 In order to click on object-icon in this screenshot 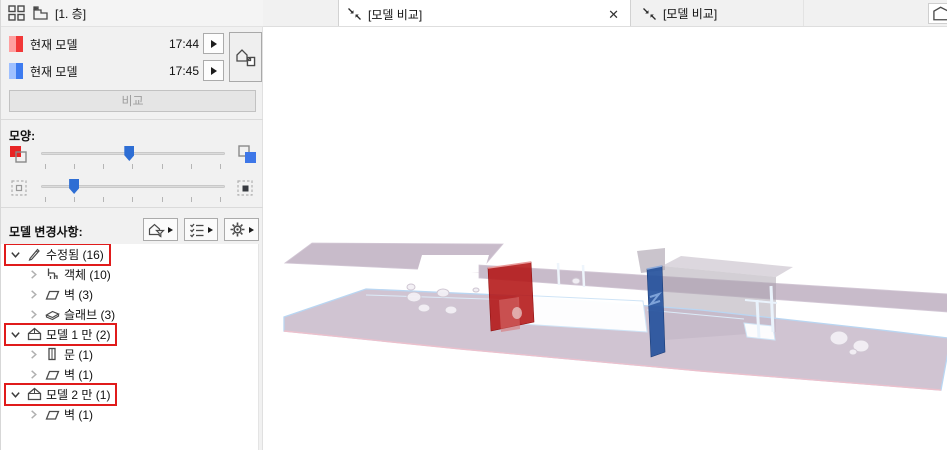, I will do `click(52, 274)`.